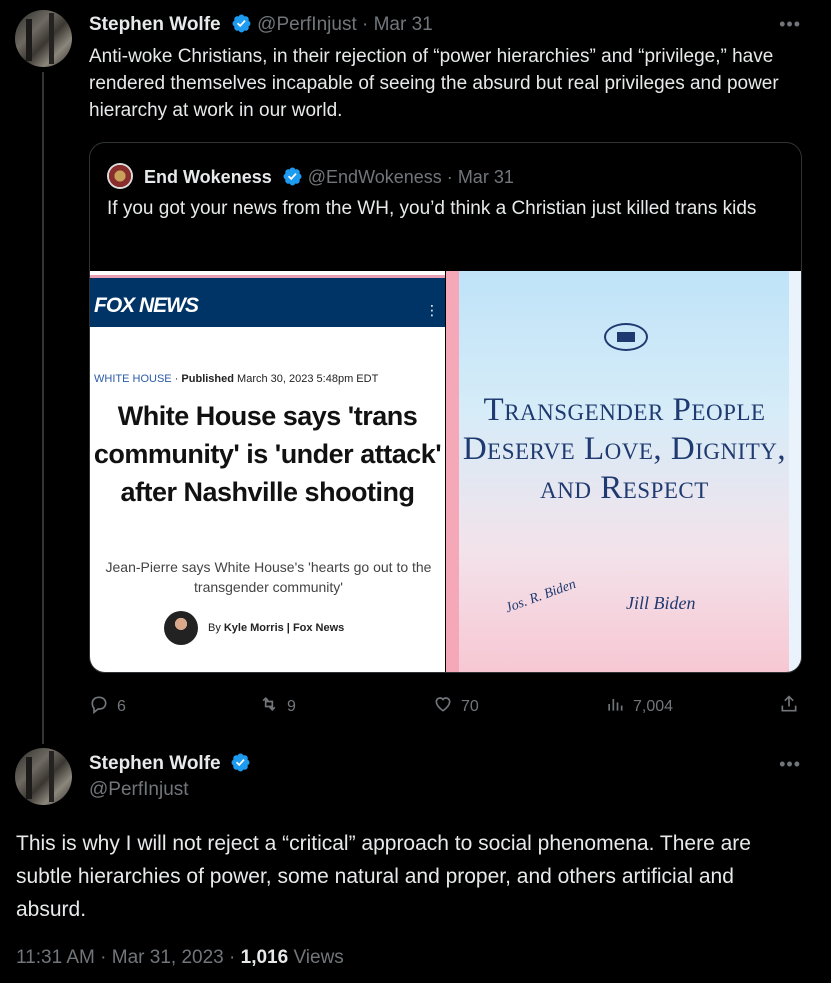 The image size is (831, 983). What do you see at coordinates (181, 628) in the screenshot?
I see `author-photo` at bounding box center [181, 628].